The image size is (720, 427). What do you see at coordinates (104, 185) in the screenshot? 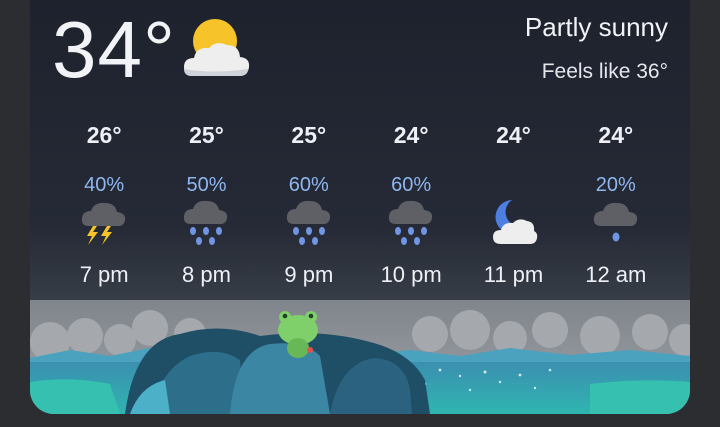
I see `precipitation-chance: 40%` at bounding box center [104, 185].